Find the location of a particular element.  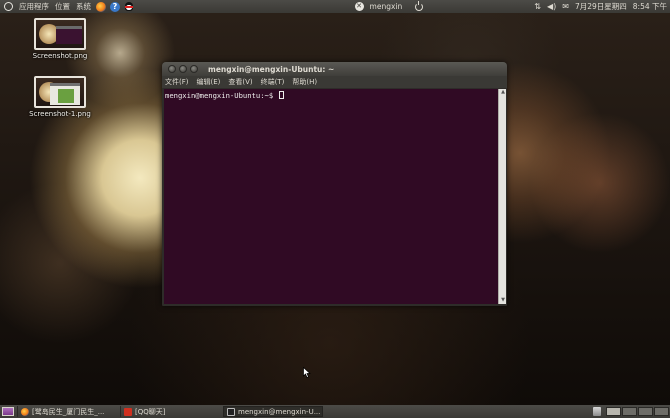

desktop-icon-label: Screenshot.png is located at coordinates (60, 56).